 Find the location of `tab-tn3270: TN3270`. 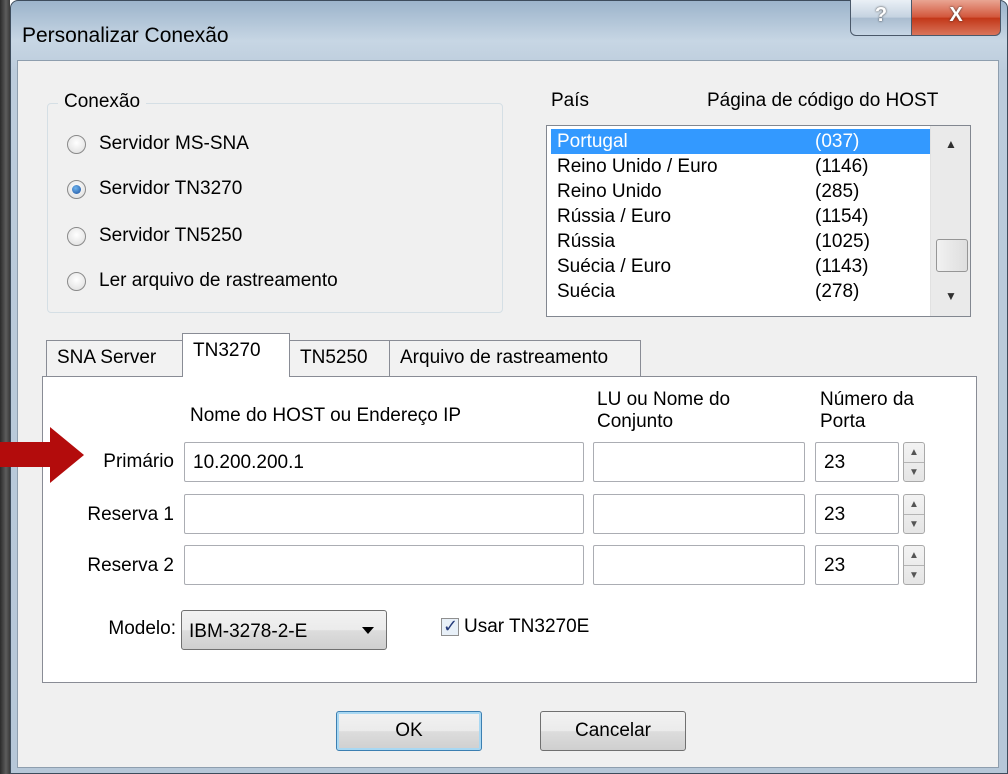

tab-tn3270: TN3270 is located at coordinates (236, 355).